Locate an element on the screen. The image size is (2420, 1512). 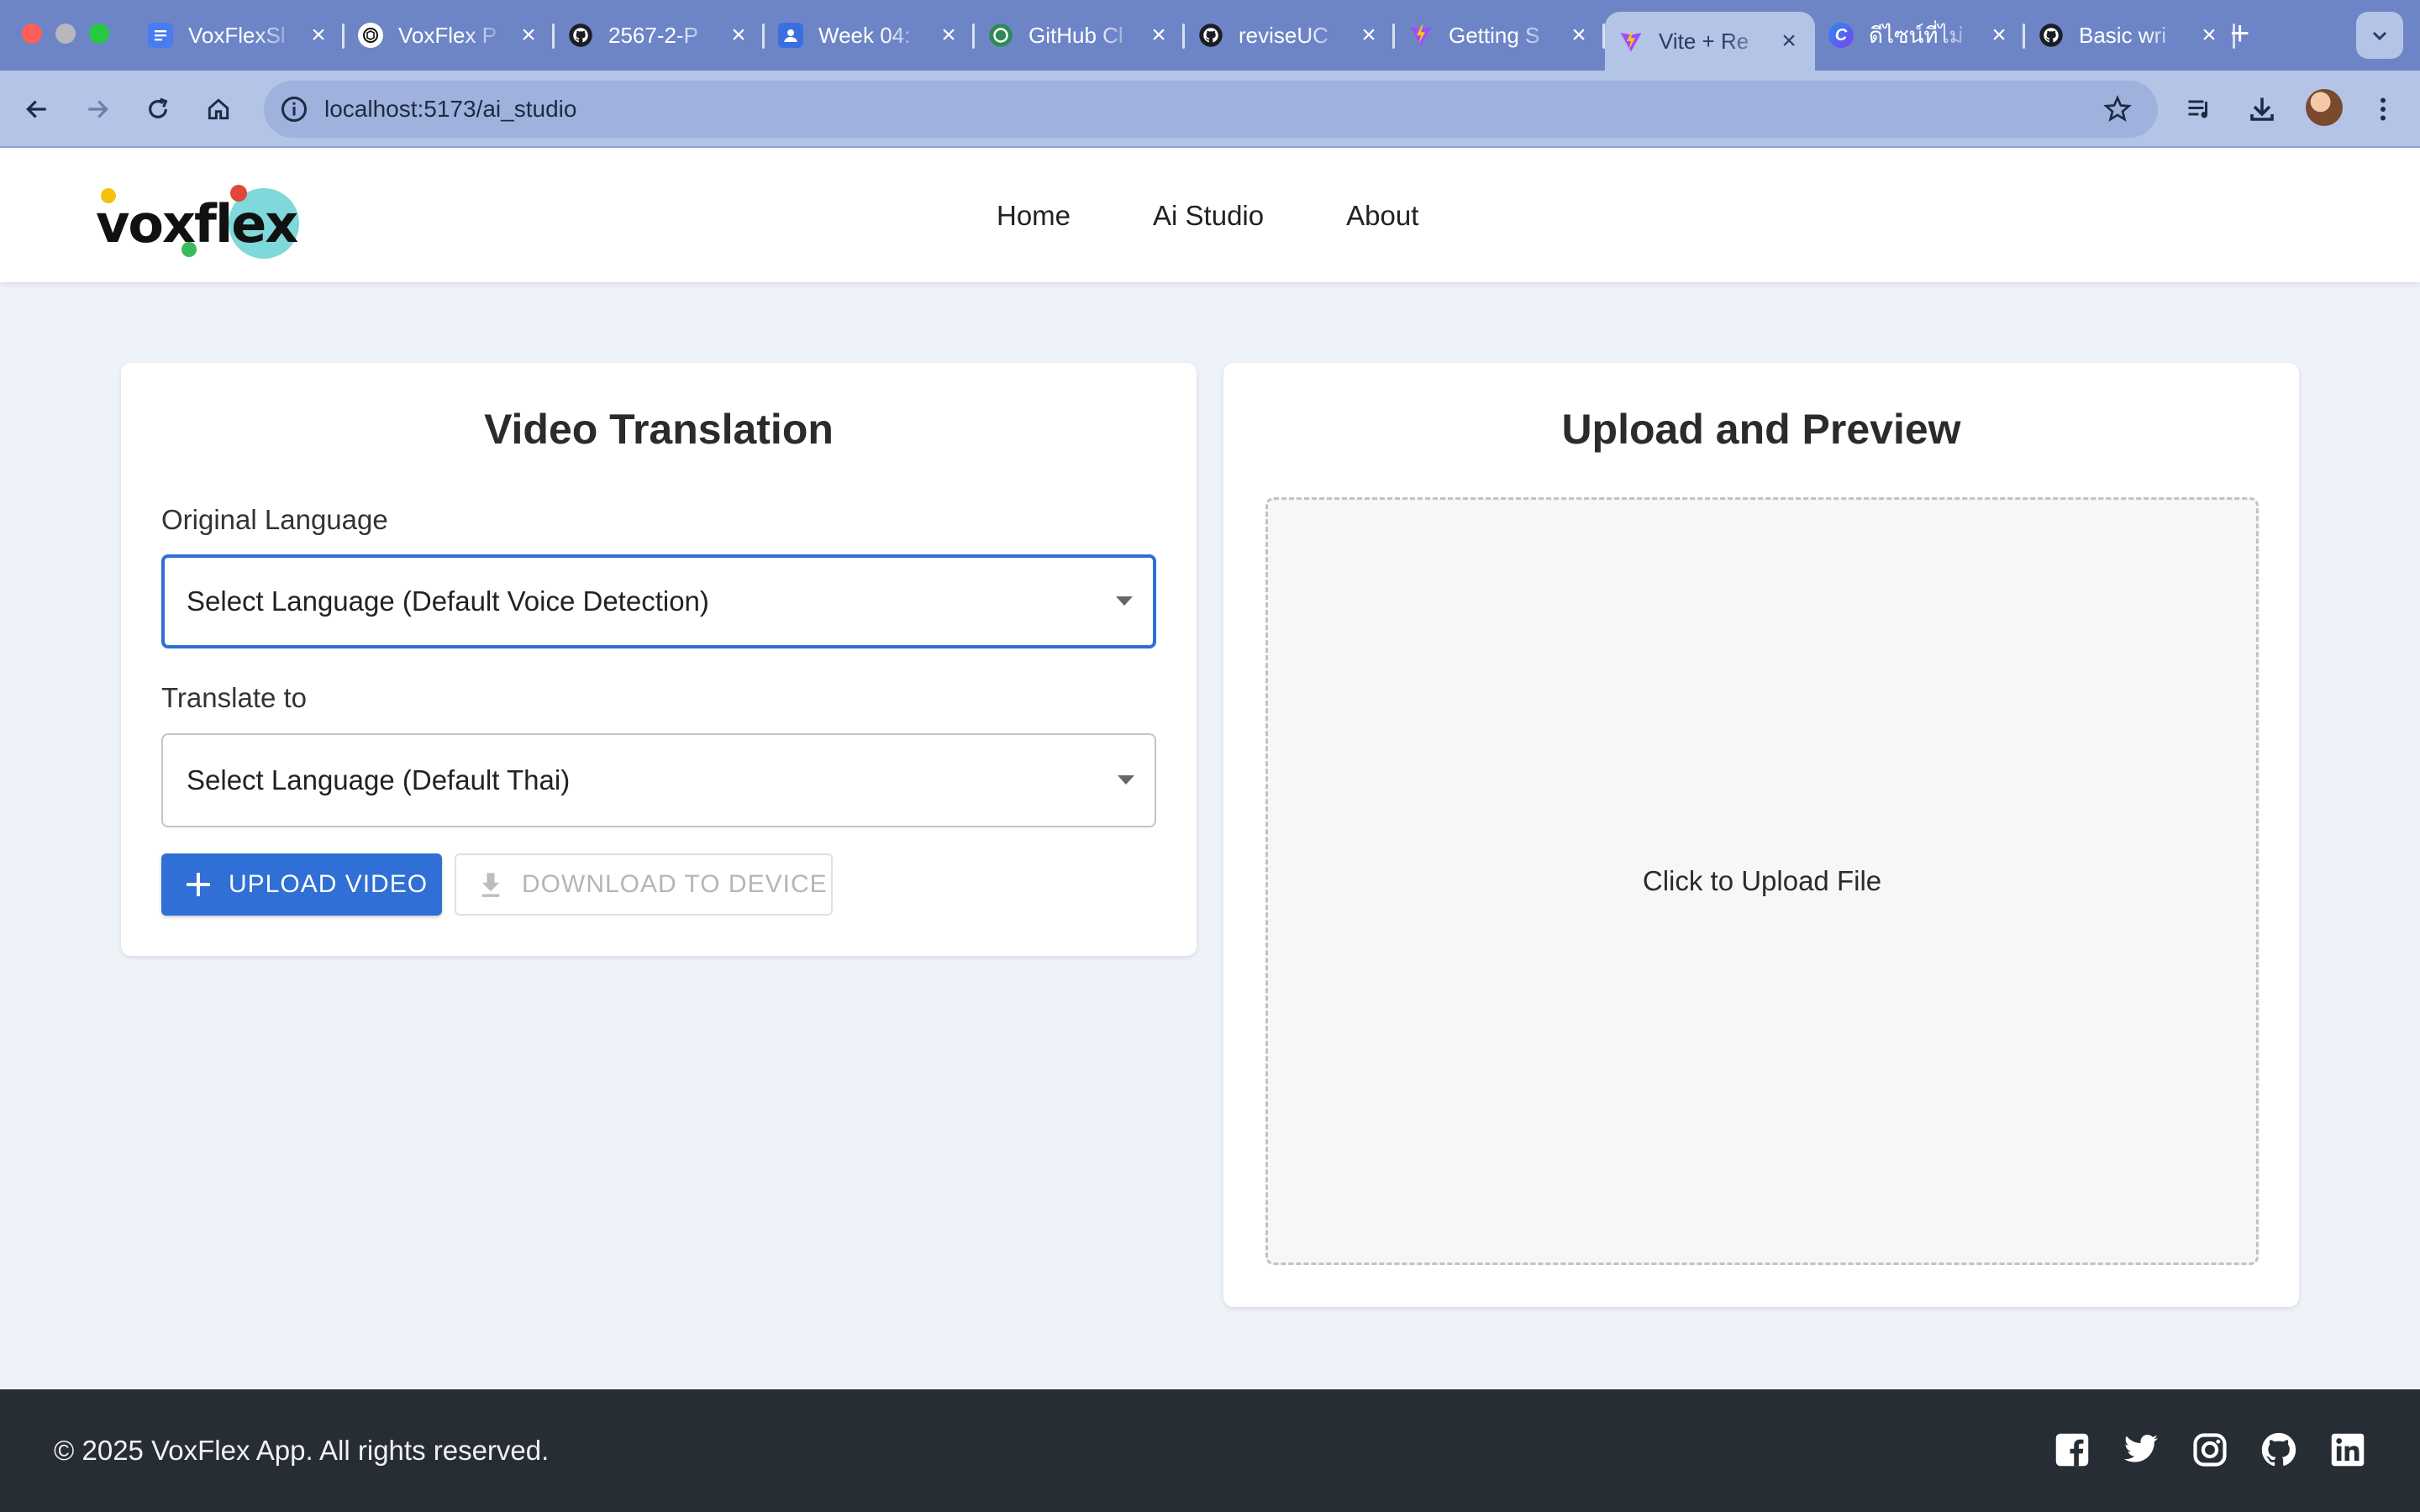
browser-tab: GitHub Cl × is located at coordinates (1080, 35).